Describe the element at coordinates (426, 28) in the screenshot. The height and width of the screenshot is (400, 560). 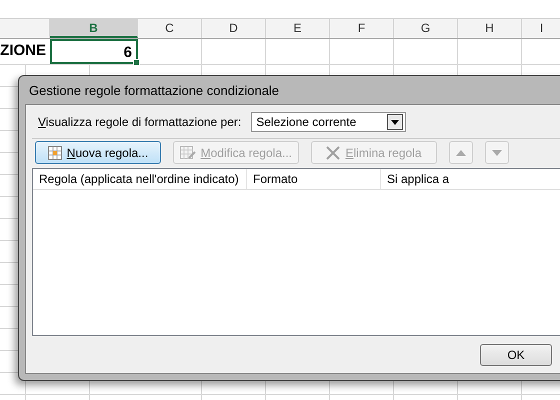
I see `column-header: G` at that location.